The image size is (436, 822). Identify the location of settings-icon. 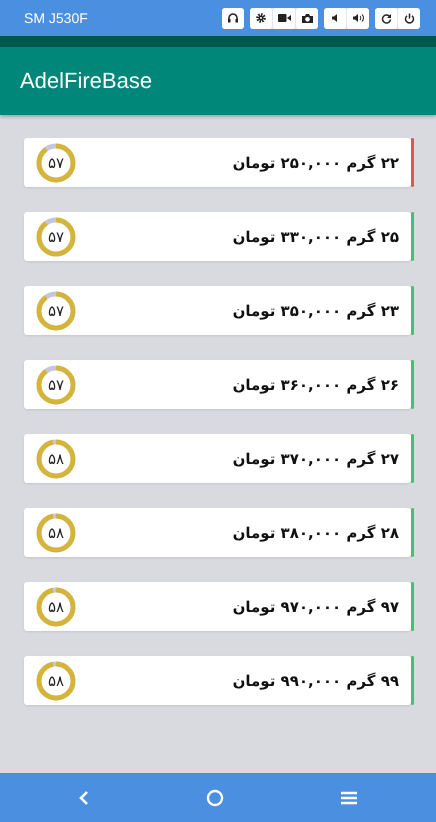
(261, 18).